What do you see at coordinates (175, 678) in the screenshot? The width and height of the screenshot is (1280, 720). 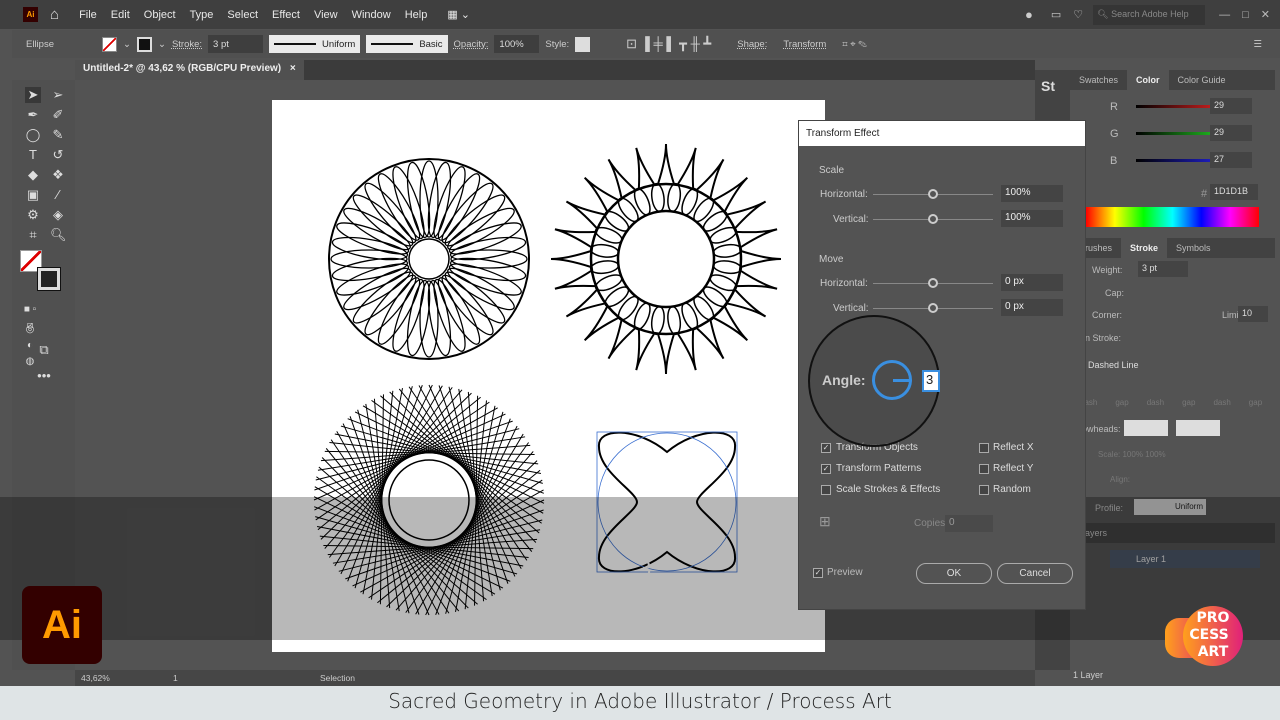 I see `artboard-number: 1` at bounding box center [175, 678].